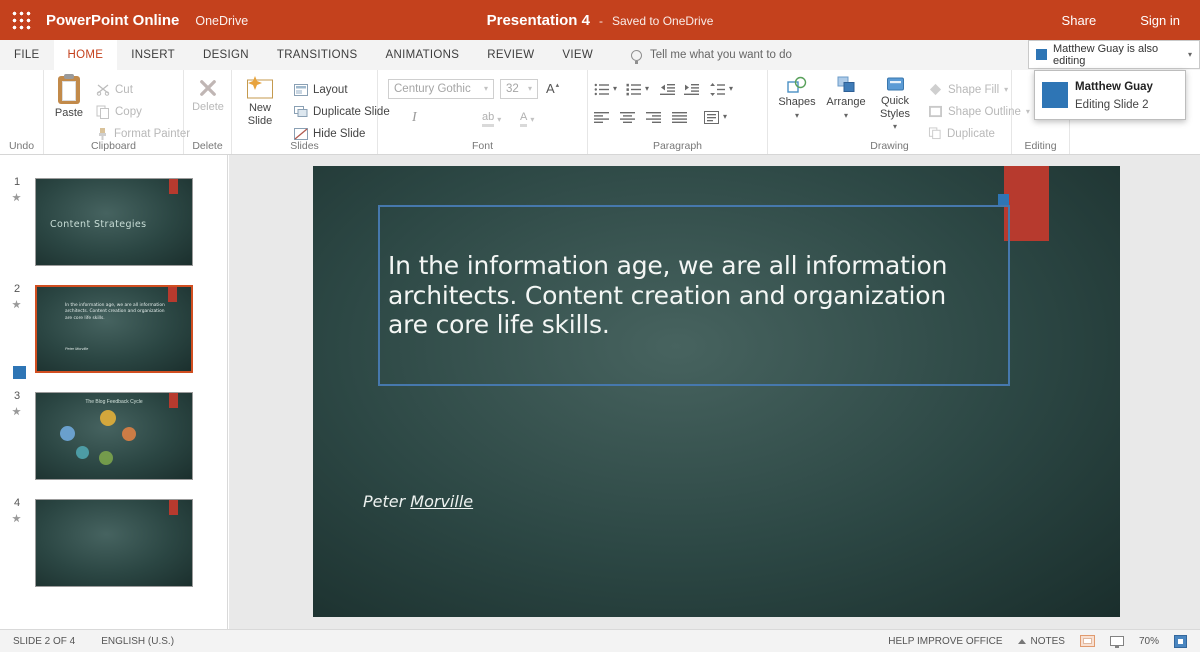 Image resolution: width=1200 pixels, height=652 pixels. Describe the element at coordinates (605, 89) in the screenshot. I see `bullets-button: ▾` at that location.